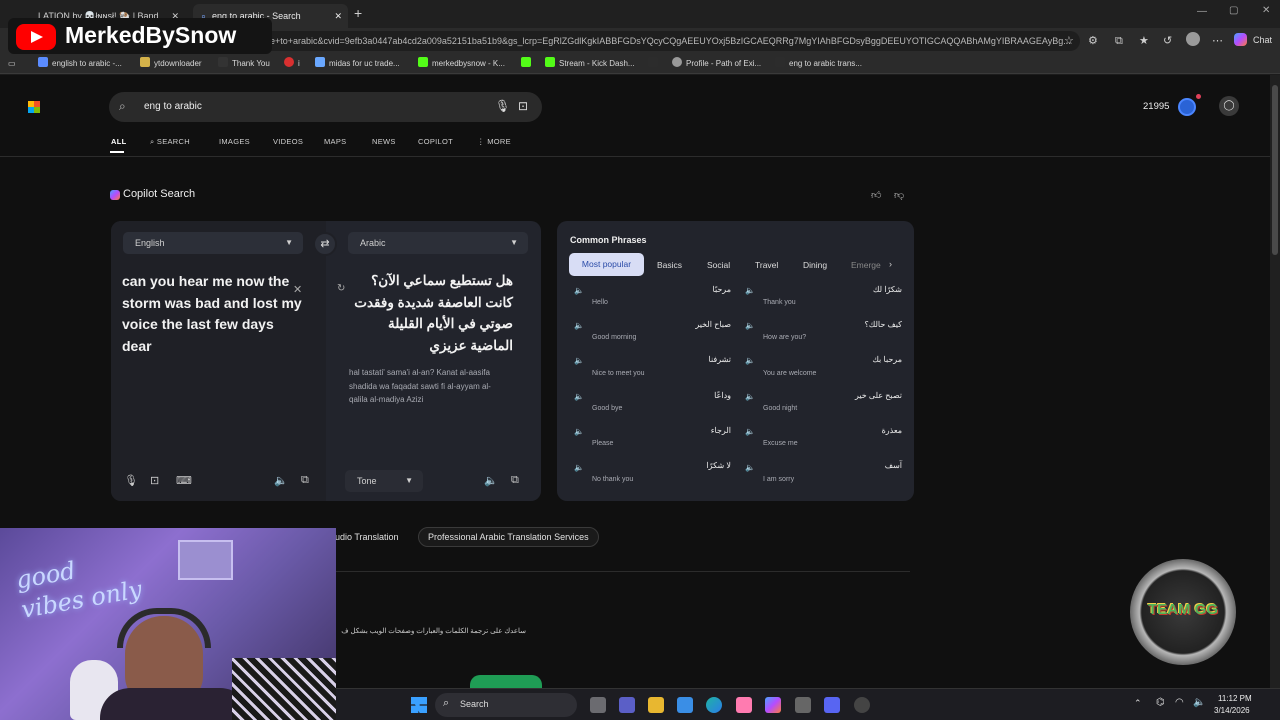  What do you see at coordinates (435, 141) in the screenshot?
I see `tab-copilot: COPILOT` at bounding box center [435, 141].